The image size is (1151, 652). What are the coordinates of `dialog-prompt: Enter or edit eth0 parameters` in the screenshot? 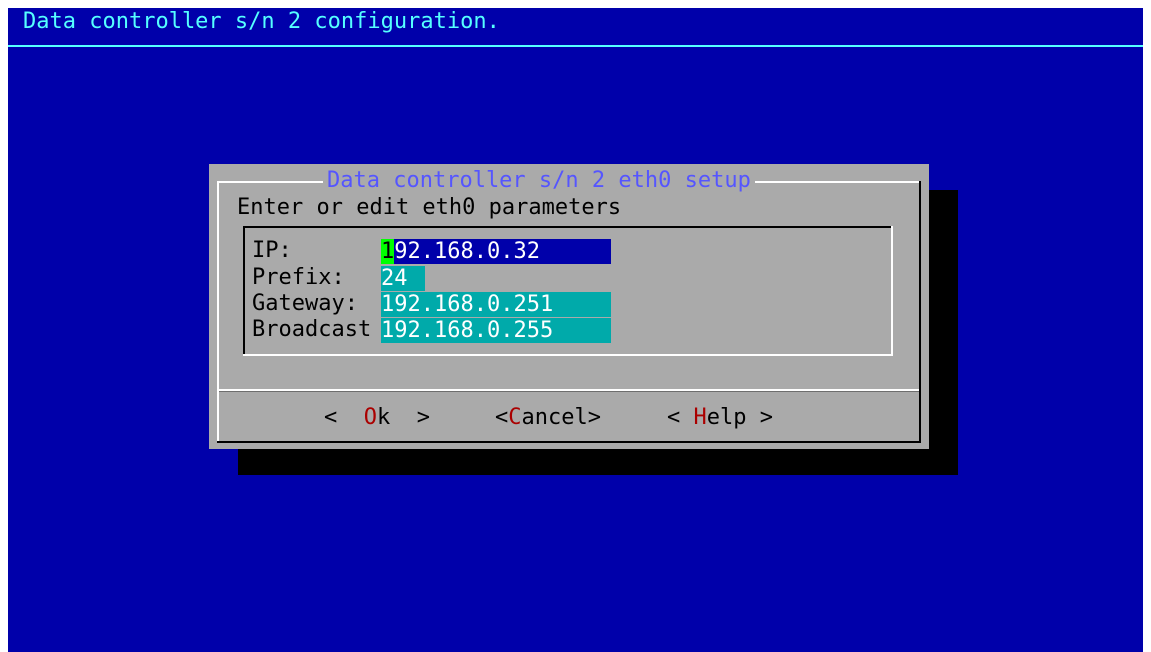 It's located at (429, 207).